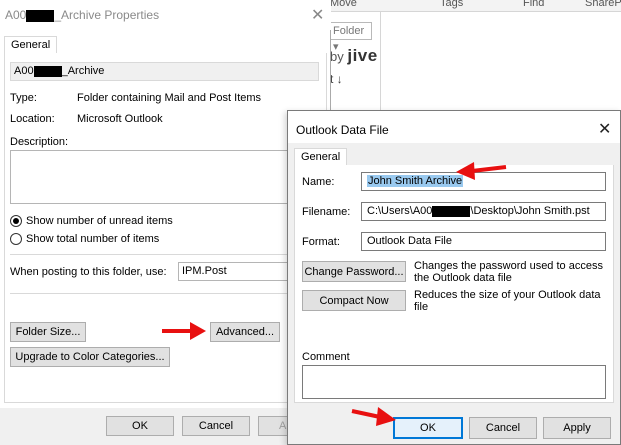  What do you see at coordinates (16, 221) in the screenshot?
I see `radio-unread` at bounding box center [16, 221].